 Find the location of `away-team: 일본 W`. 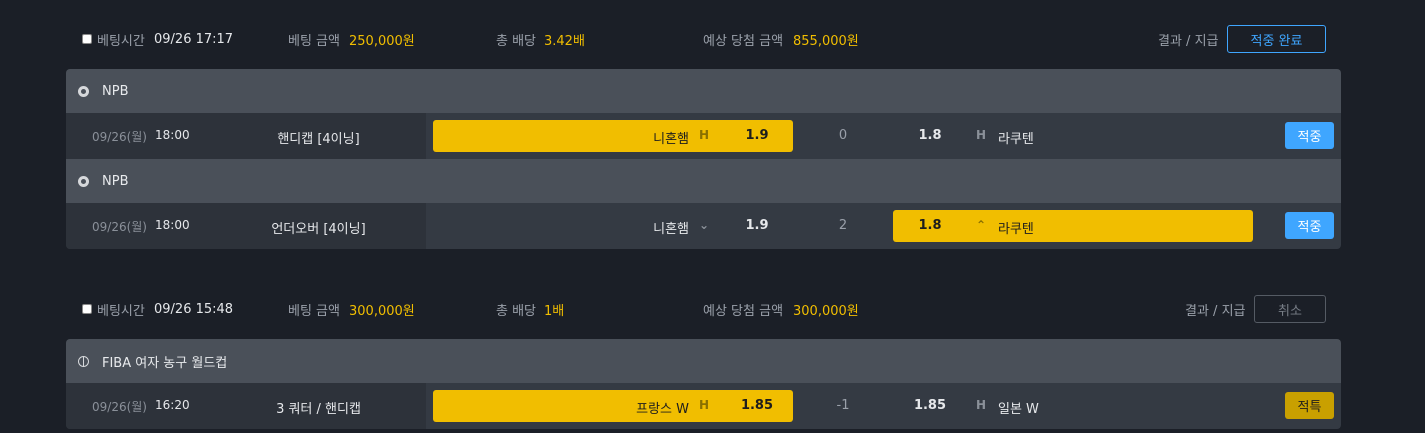

away-team: 일본 W is located at coordinates (1018, 409).